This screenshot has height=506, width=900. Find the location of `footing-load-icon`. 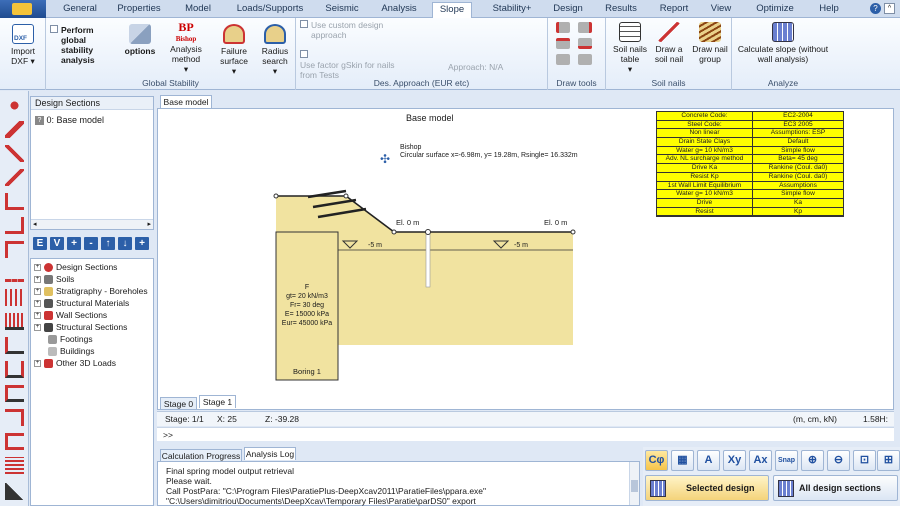

footing-load-icon is located at coordinates (14, 393).